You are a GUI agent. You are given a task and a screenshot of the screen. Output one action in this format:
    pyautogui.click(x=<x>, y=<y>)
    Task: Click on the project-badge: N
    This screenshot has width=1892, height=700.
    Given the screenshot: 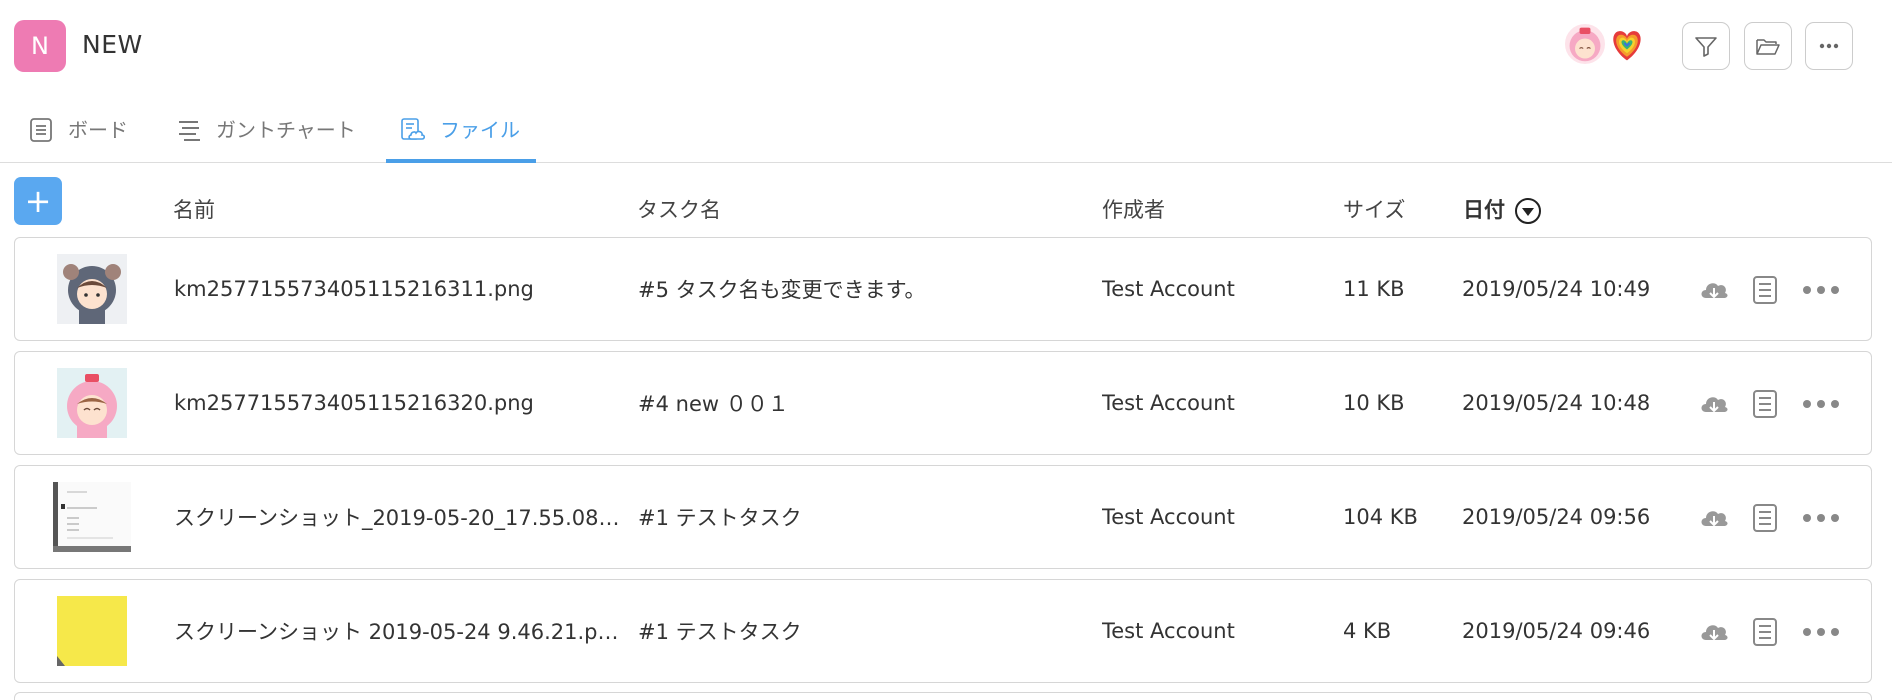 What is the action you would take?
    pyautogui.click(x=40, y=46)
    